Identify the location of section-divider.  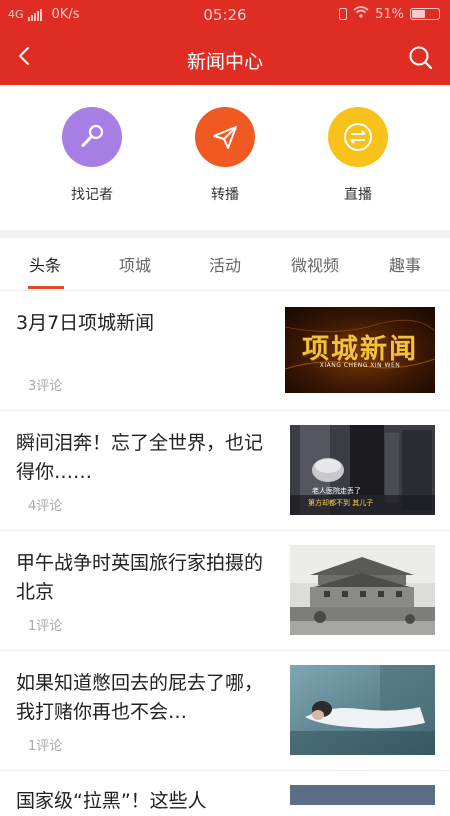
(225, 234).